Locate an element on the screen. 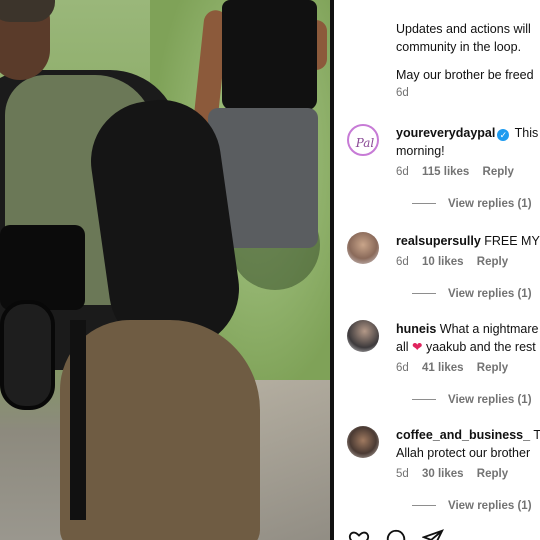 The width and height of the screenshot is (540, 540). comment-username: realsupersully is located at coordinates (438, 241).